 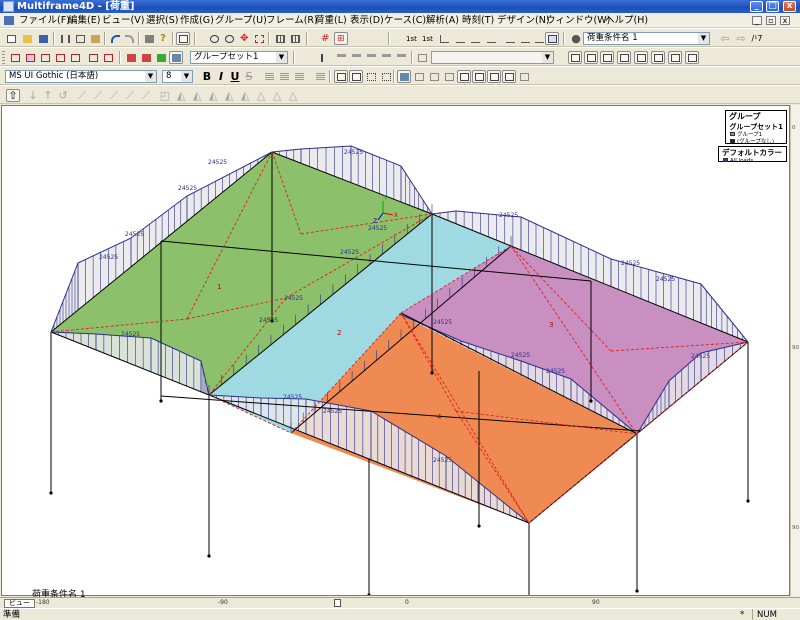 What do you see at coordinates (552, 38) in the screenshot?
I see `load-window-icon` at bounding box center [552, 38].